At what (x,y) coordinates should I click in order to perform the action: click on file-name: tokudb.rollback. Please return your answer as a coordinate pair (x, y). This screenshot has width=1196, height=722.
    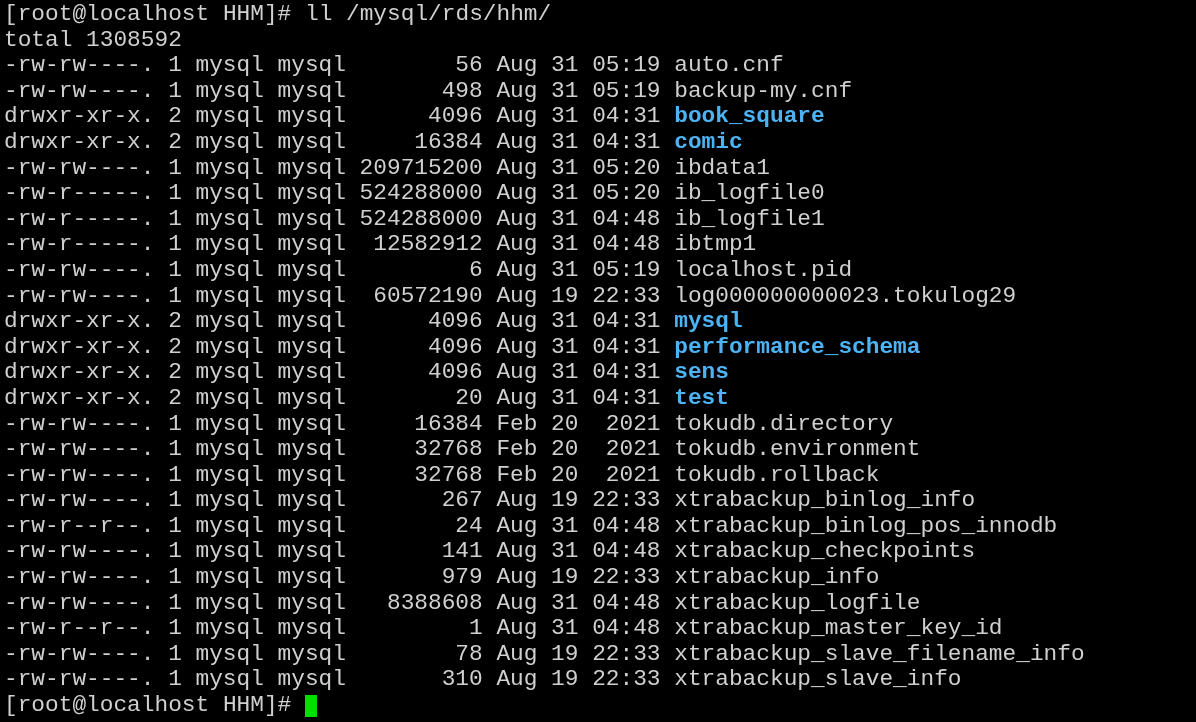
    Looking at the image, I should click on (777, 475).